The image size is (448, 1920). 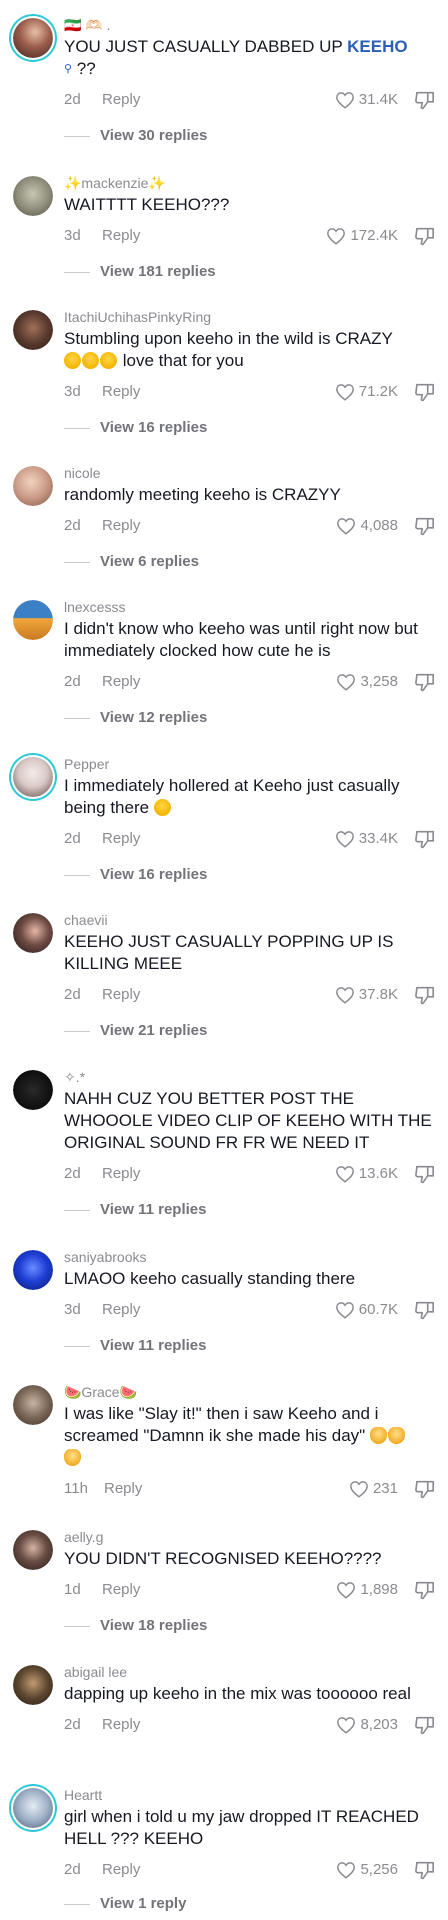 I want to click on username: chaevii, so click(x=250, y=920).